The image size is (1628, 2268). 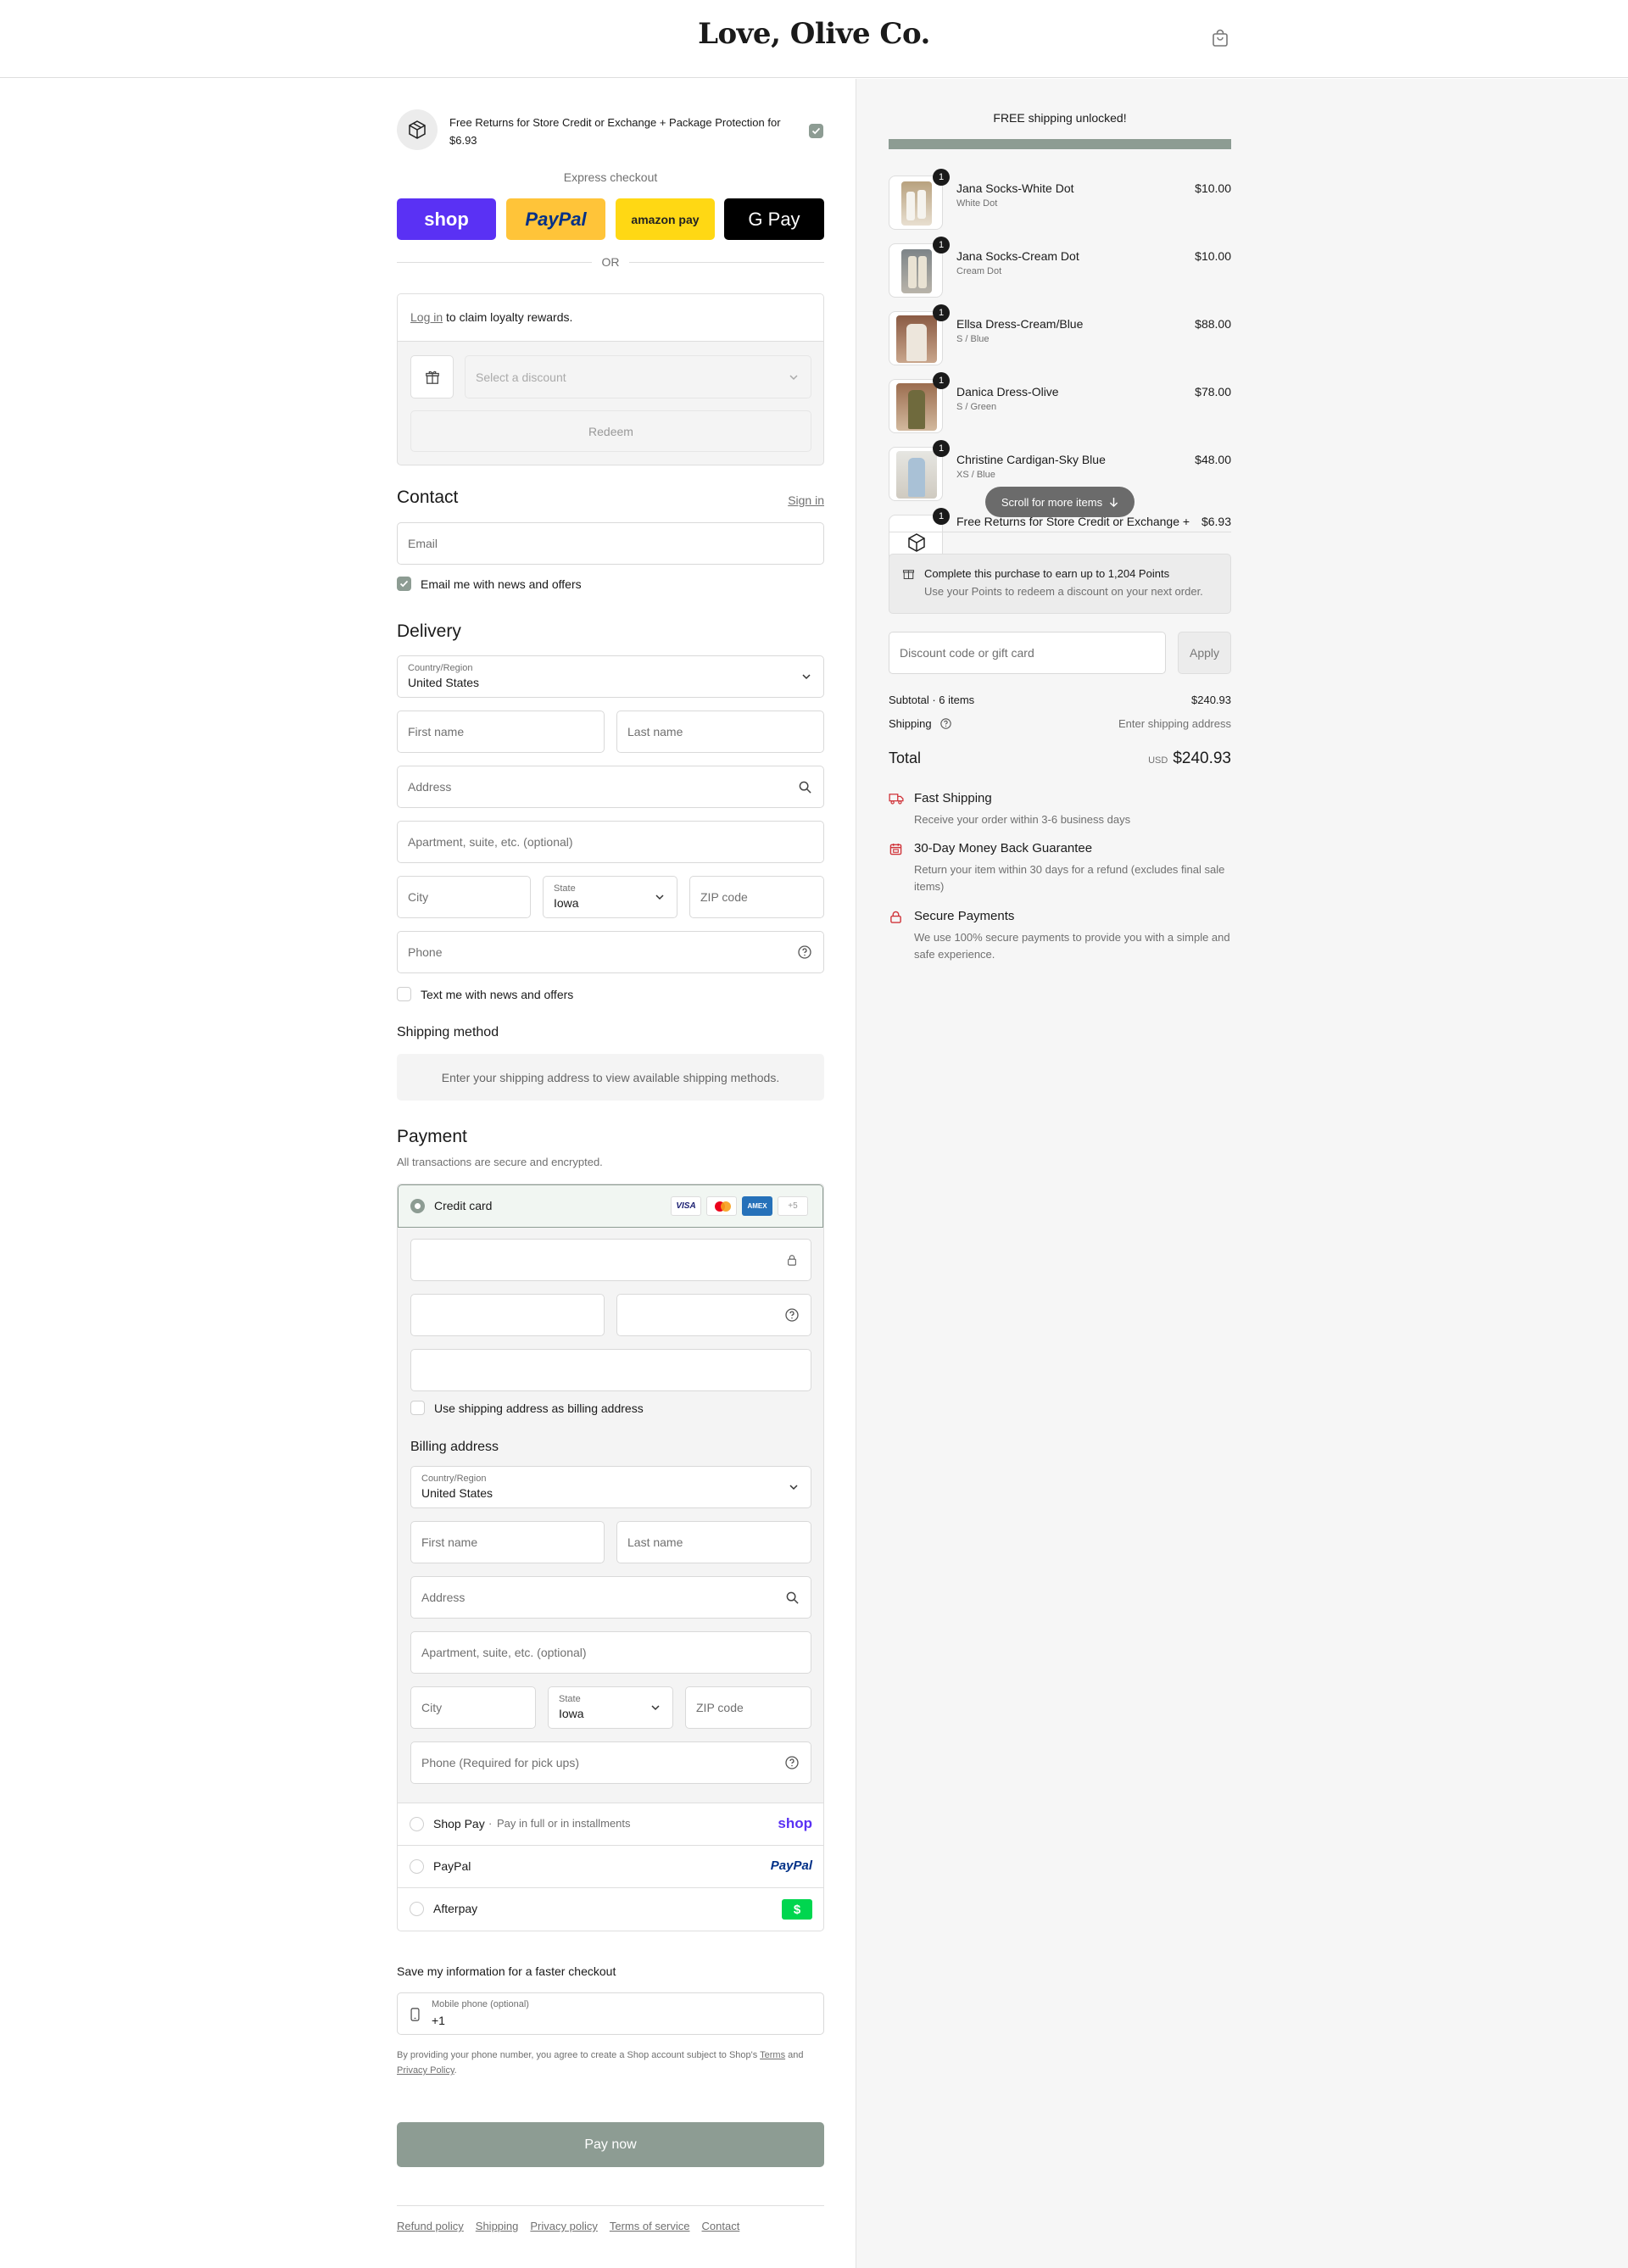 What do you see at coordinates (610, 1866) in the screenshot?
I see `paypal-option: PayPal PayPal` at bounding box center [610, 1866].